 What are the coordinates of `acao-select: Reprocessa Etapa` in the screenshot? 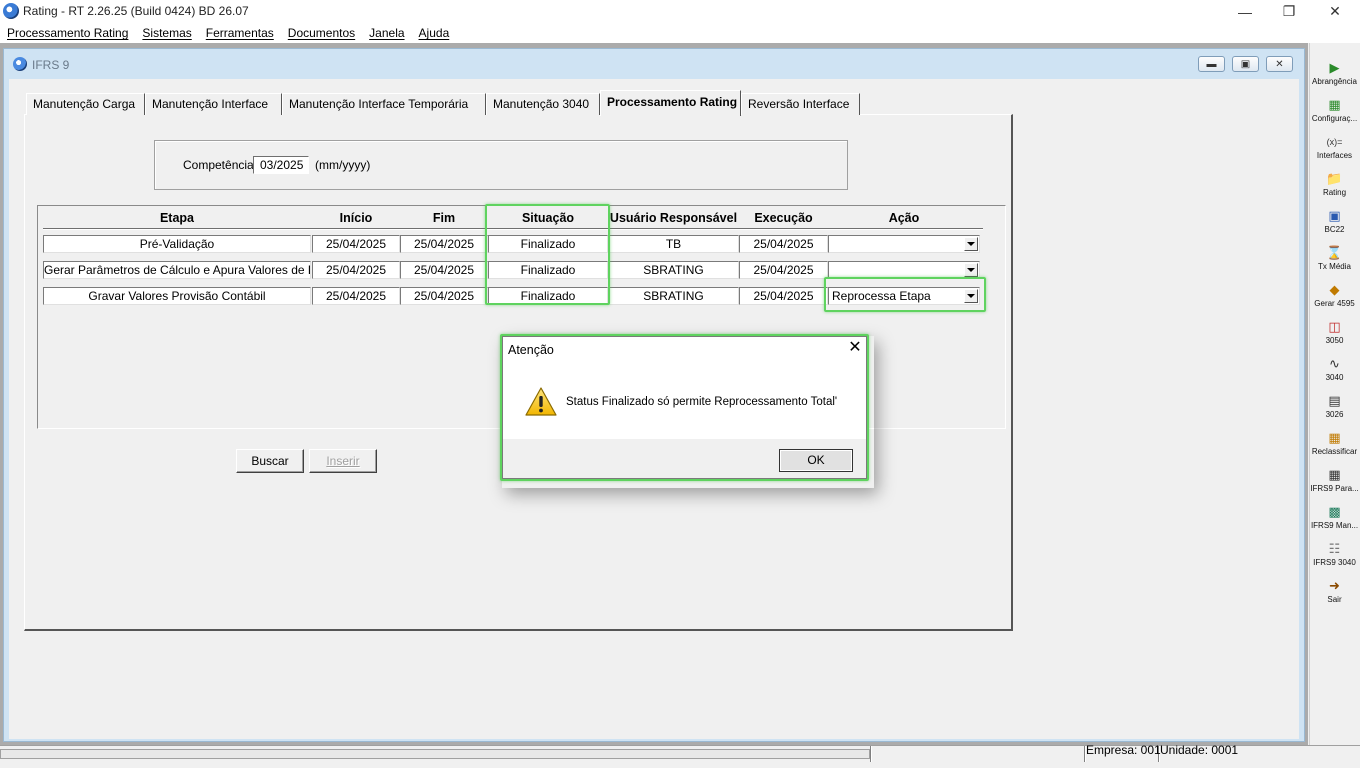 It's located at (904, 296).